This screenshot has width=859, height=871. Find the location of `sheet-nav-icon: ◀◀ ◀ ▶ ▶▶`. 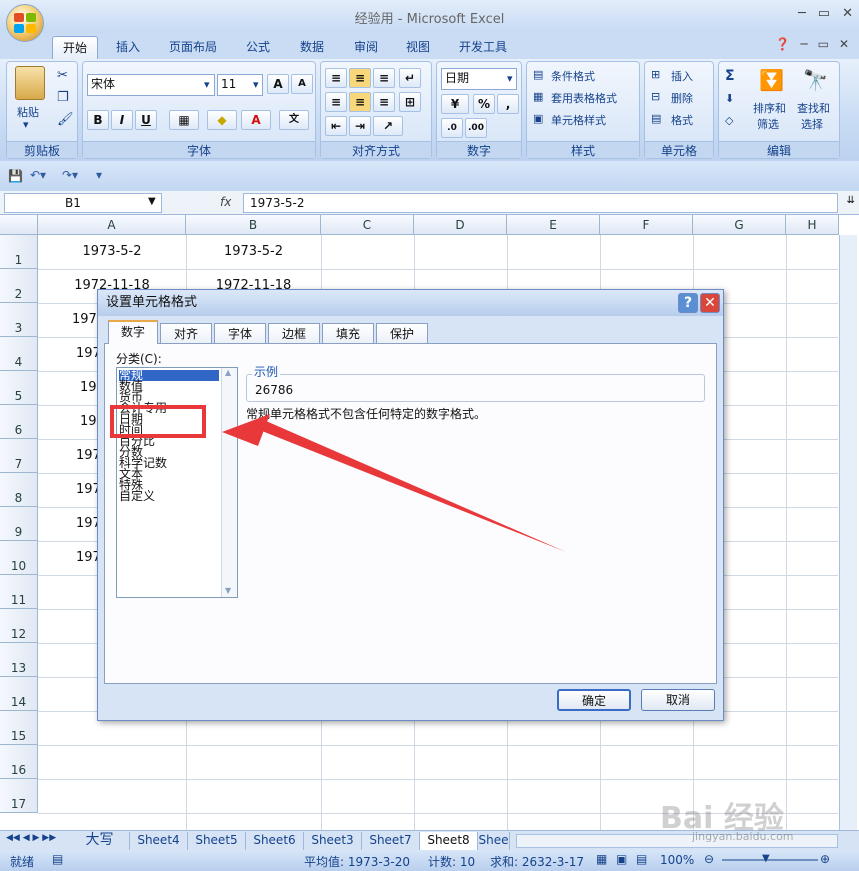

sheet-nav-icon: ◀◀ ◀ ▶ ▶▶ is located at coordinates (31, 838).